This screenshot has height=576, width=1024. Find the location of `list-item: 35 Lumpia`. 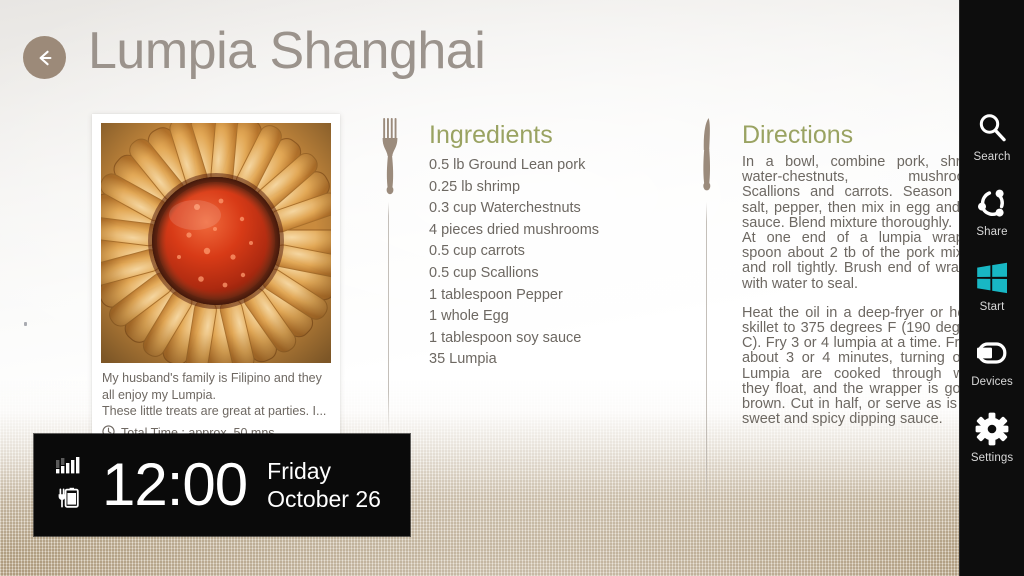

list-item: 35 Lumpia is located at coordinates (463, 359).